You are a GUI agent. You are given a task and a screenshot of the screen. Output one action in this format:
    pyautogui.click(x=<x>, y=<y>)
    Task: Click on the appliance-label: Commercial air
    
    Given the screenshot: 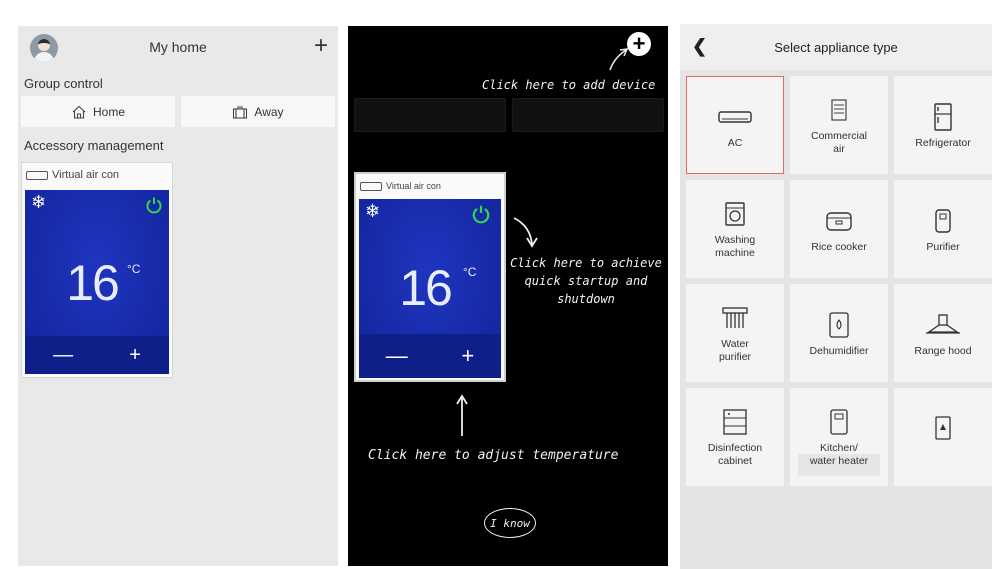 What is the action you would take?
    pyautogui.click(x=838, y=142)
    